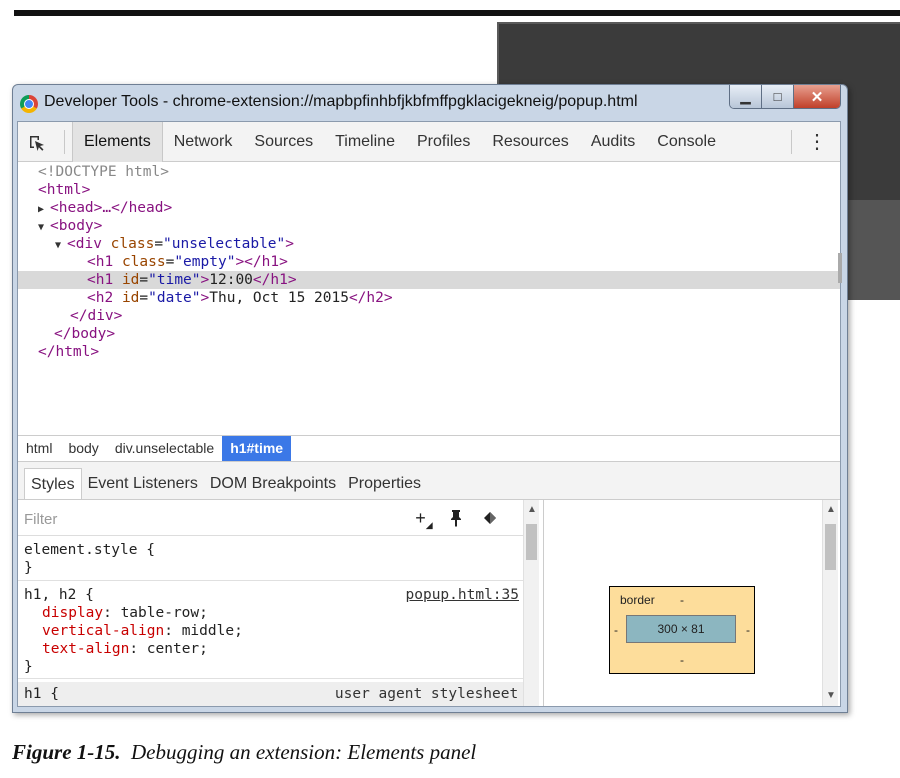 The width and height of the screenshot is (900, 778). Describe the element at coordinates (130, 280) in the screenshot. I see `h1-time-attr: id` at that location.